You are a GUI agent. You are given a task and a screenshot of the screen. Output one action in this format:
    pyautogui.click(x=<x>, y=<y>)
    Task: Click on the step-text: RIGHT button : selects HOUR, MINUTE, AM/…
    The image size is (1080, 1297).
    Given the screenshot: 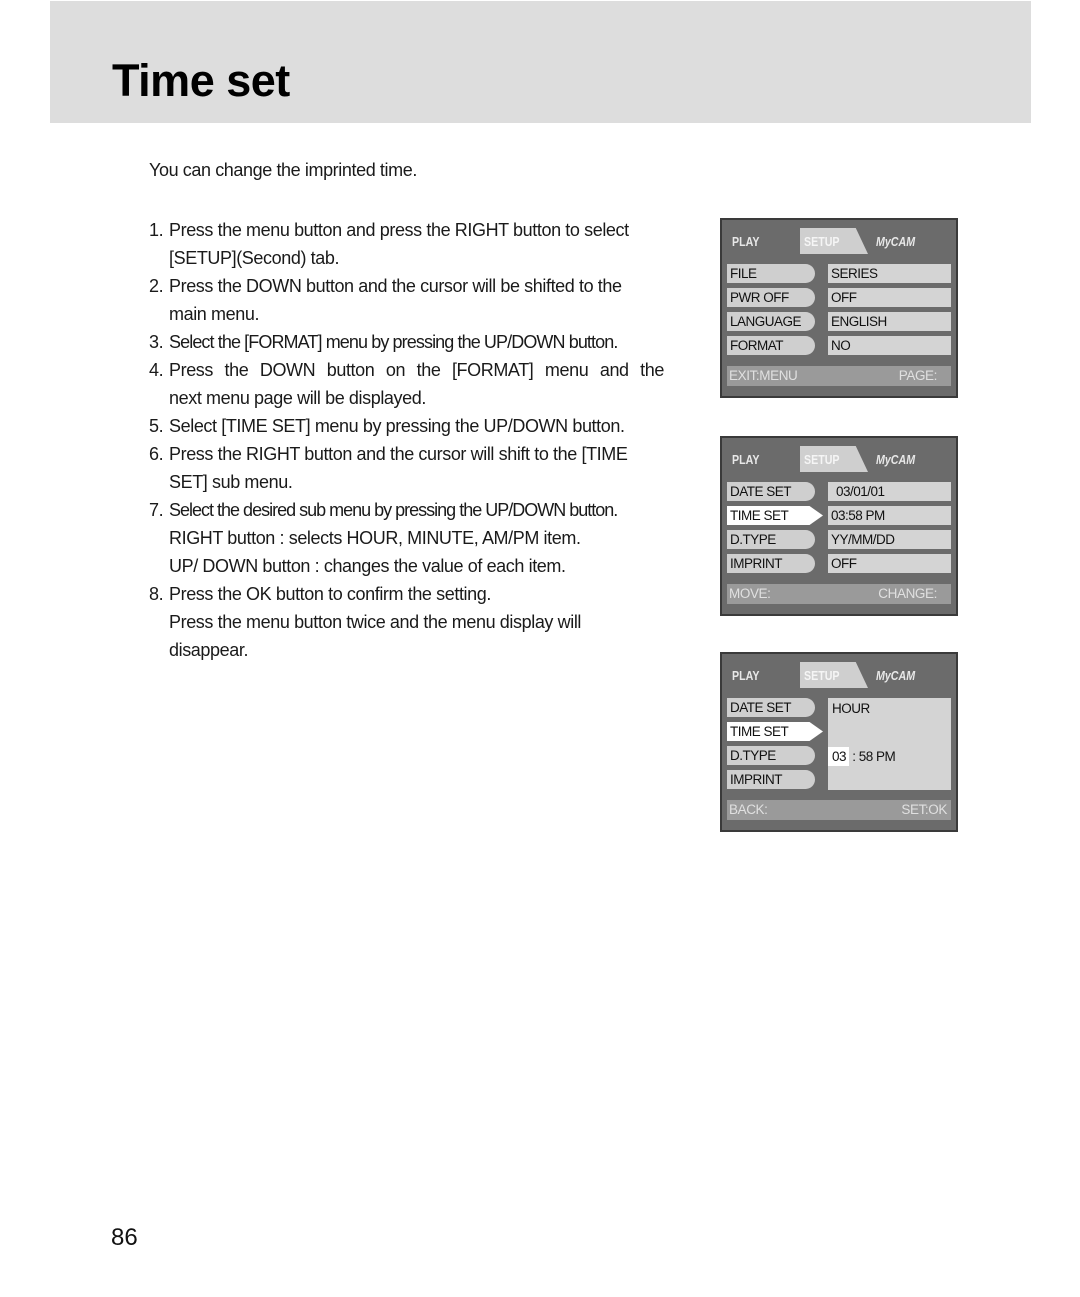 What is the action you would take?
    pyautogui.click(x=375, y=538)
    